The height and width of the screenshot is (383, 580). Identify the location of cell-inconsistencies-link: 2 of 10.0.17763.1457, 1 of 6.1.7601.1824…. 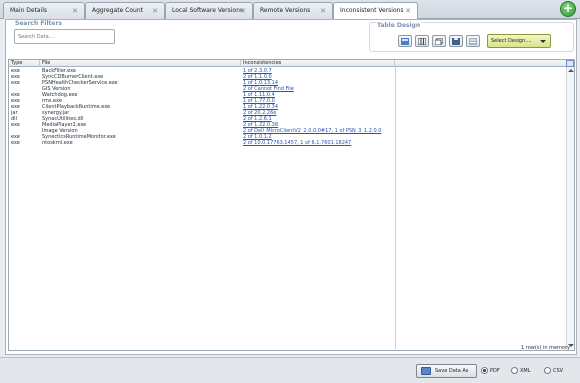
(297, 143).